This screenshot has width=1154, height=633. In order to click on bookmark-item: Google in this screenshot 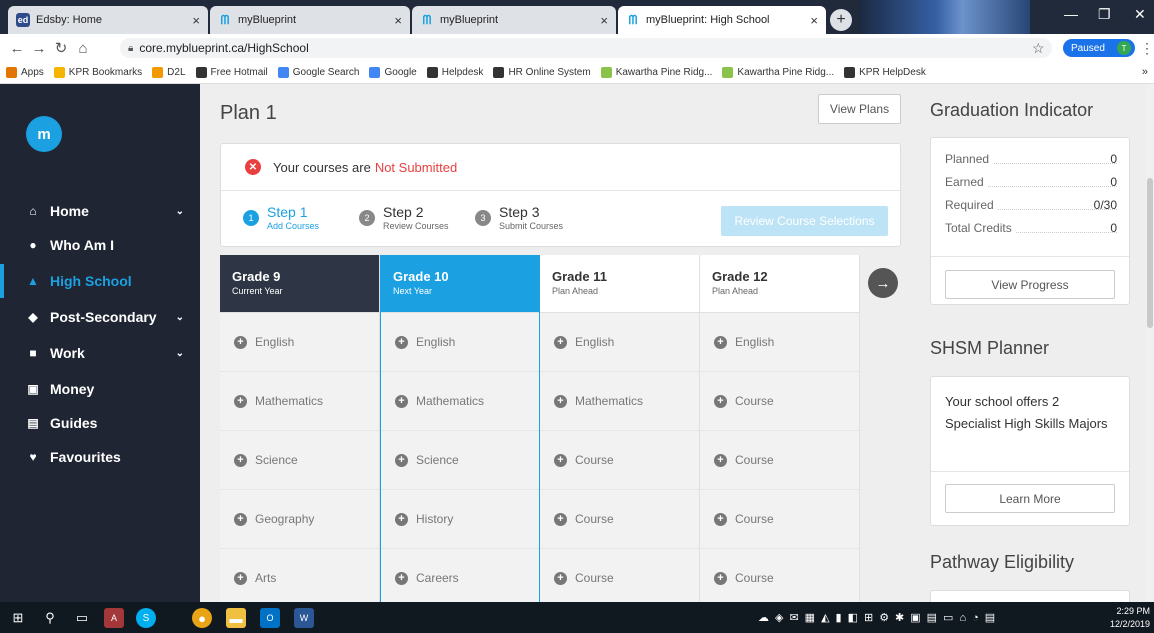, I will do `click(393, 72)`.